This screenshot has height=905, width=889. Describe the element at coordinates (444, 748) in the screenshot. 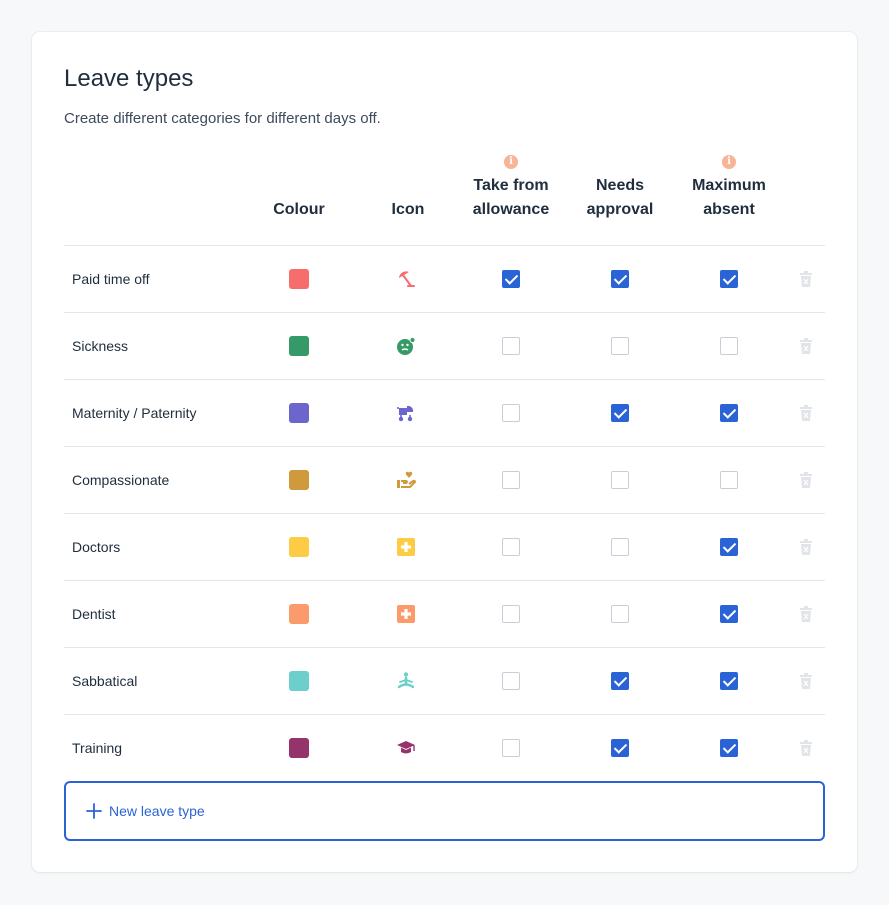

I see `table-row: Training` at that location.